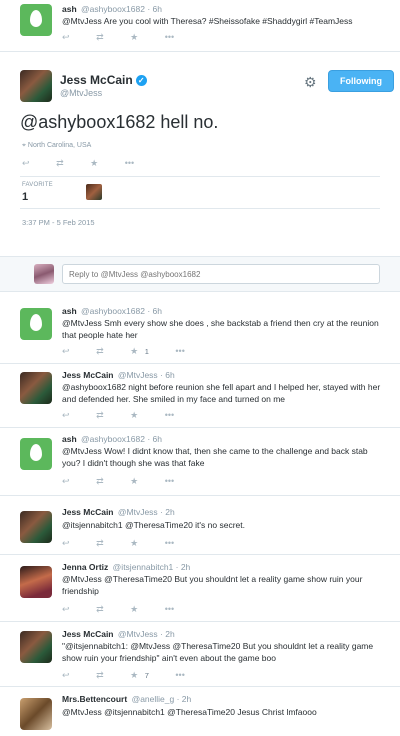 Image resolution: width=400 pixels, height=736 pixels. I want to click on tweet-timestamp: 3:37 PM - 5 Feb 2015, so click(58, 222).